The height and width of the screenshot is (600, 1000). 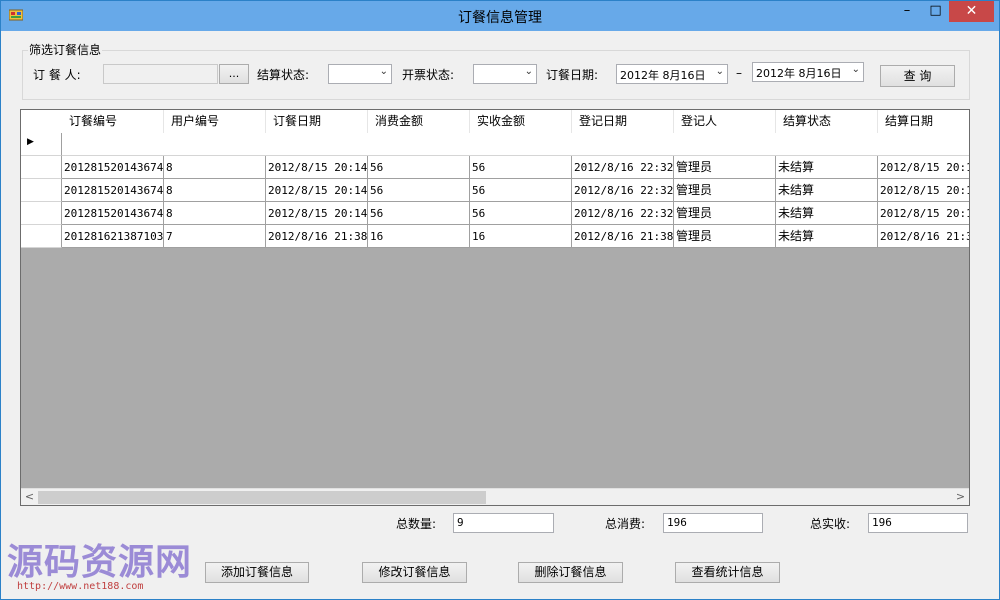 I want to click on title-bar: 订餐信息管理 – □ ✕, so click(x=500, y=16).